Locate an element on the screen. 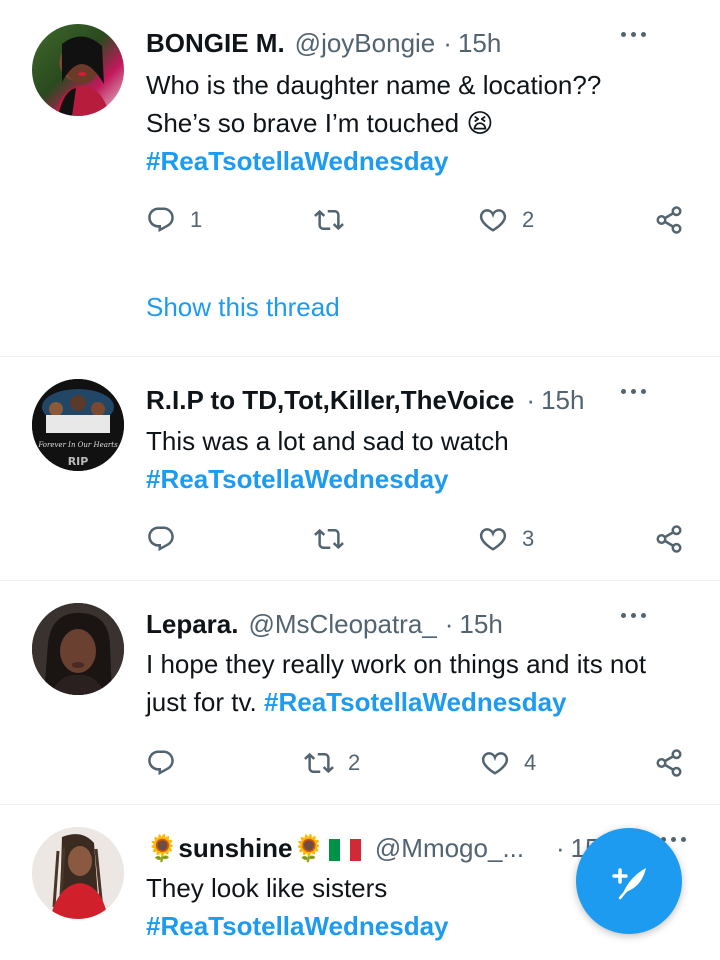  retweet-count: 2 is located at coordinates (354, 762).